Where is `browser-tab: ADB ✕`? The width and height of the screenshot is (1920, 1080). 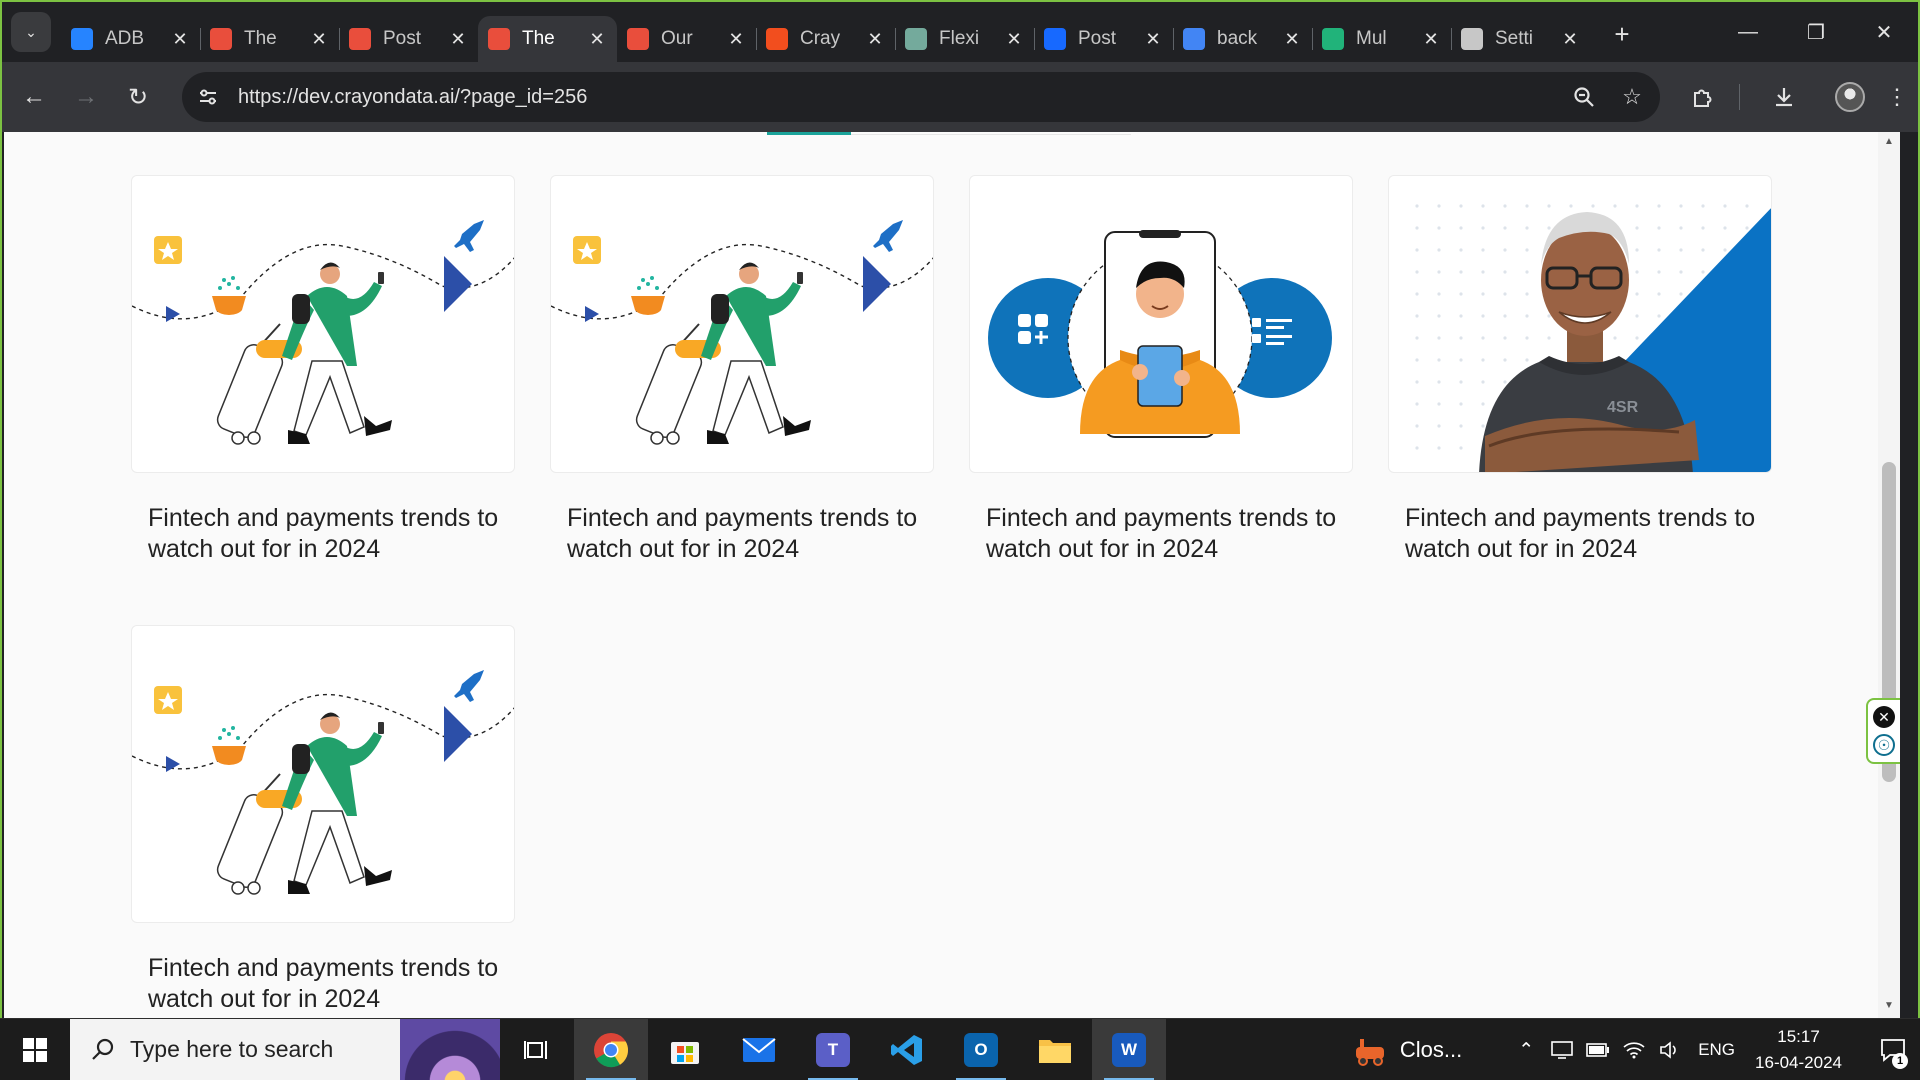
browser-tab: ADB ✕ is located at coordinates (130, 39).